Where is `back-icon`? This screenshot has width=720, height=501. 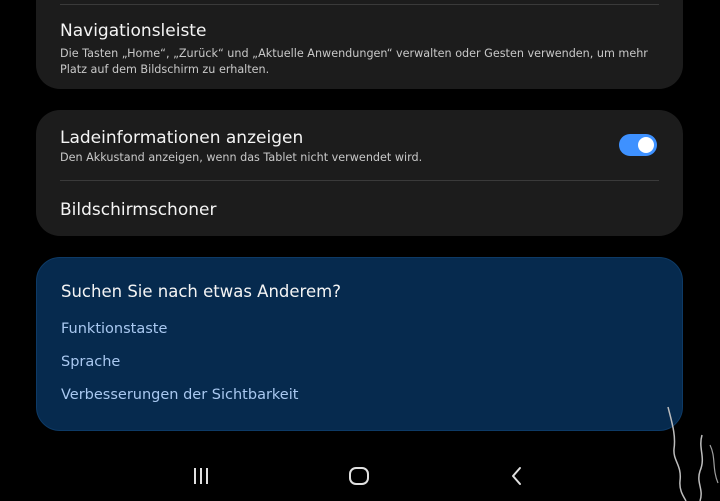
back-icon is located at coordinates (516, 476).